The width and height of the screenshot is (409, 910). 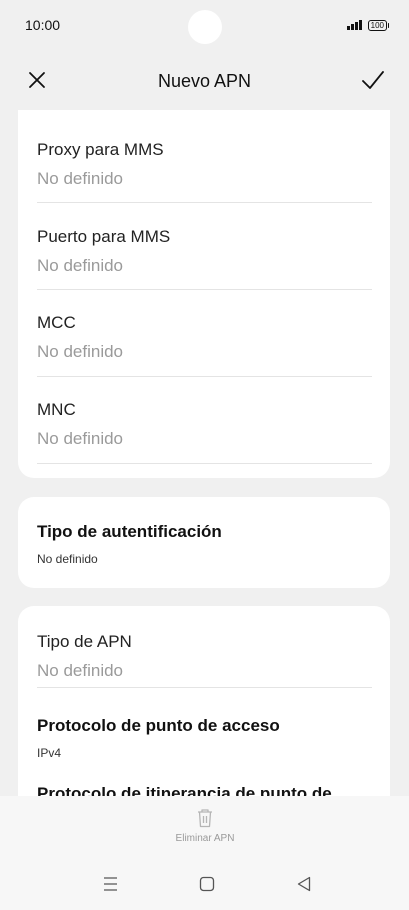 I want to click on field-label: Tipo de APN, so click(x=84, y=641).